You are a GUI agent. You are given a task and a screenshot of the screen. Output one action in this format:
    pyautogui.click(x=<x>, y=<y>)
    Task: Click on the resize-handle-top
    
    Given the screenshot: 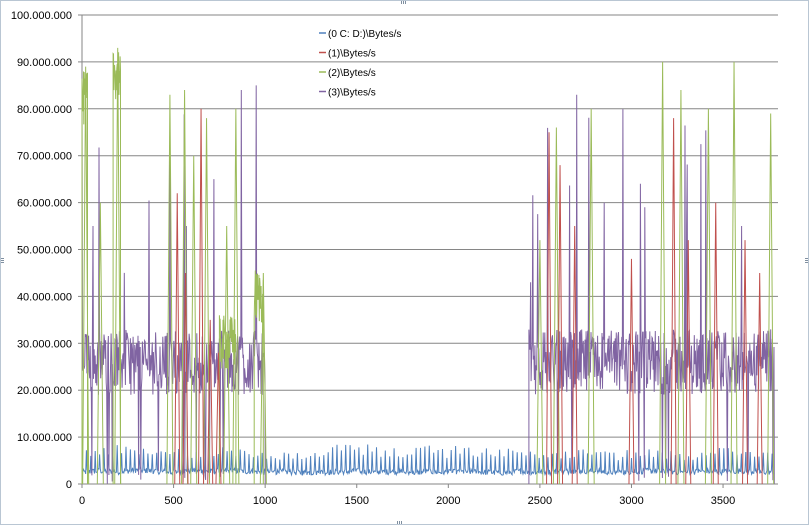 What is the action you would take?
    pyautogui.click(x=404, y=2)
    